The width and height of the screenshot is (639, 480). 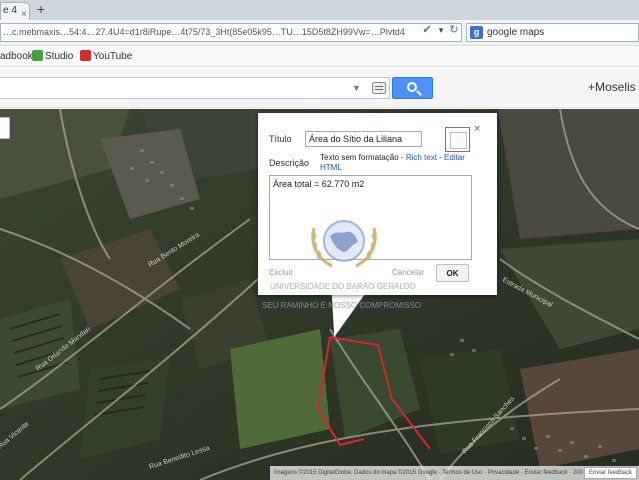 What do you see at coordinates (476, 32) in the screenshot?
I see `search-engine-icon: g` at bounding box center [476, 32].